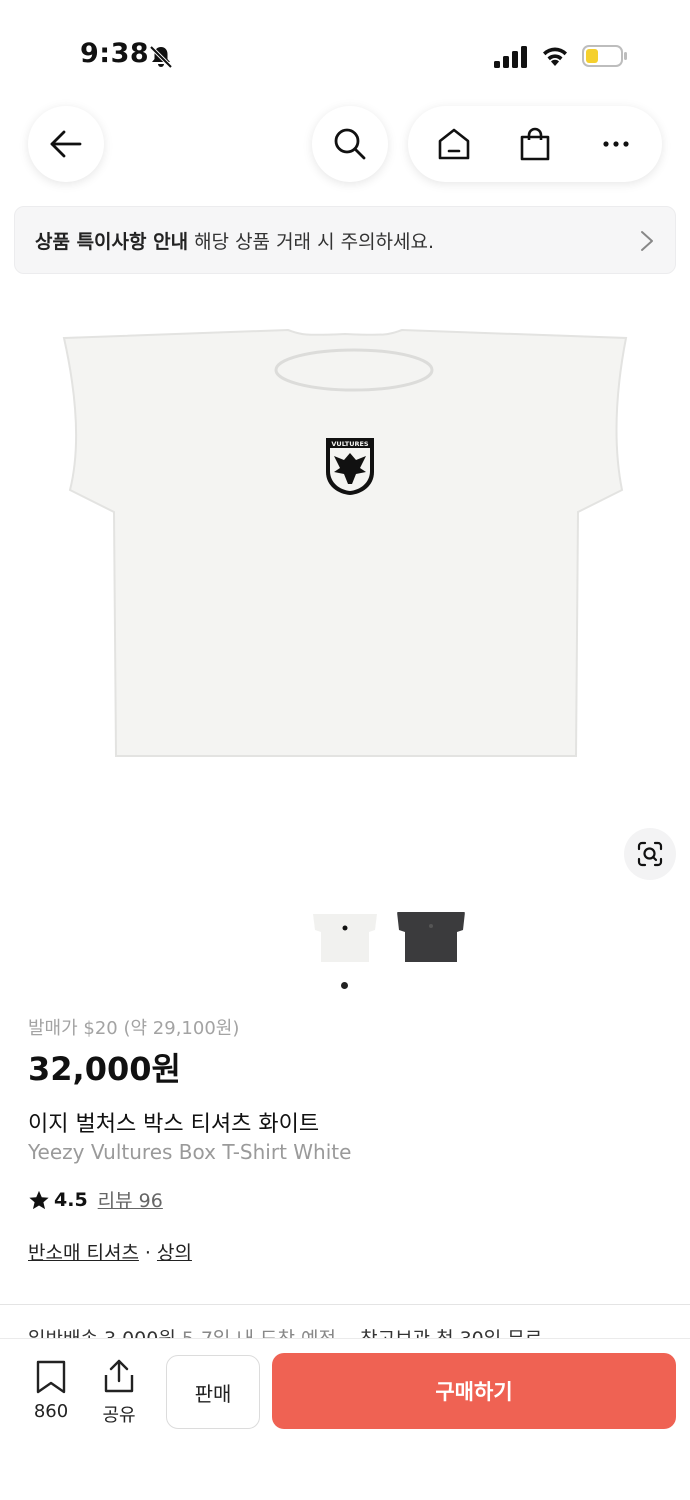 Image resolution: width=690 pixels, height=1500 pixels. Describe the element at coordinates (95, 1199) in the screenshot. I see `rating-summary: 4.5 리뷰 96` at that location.